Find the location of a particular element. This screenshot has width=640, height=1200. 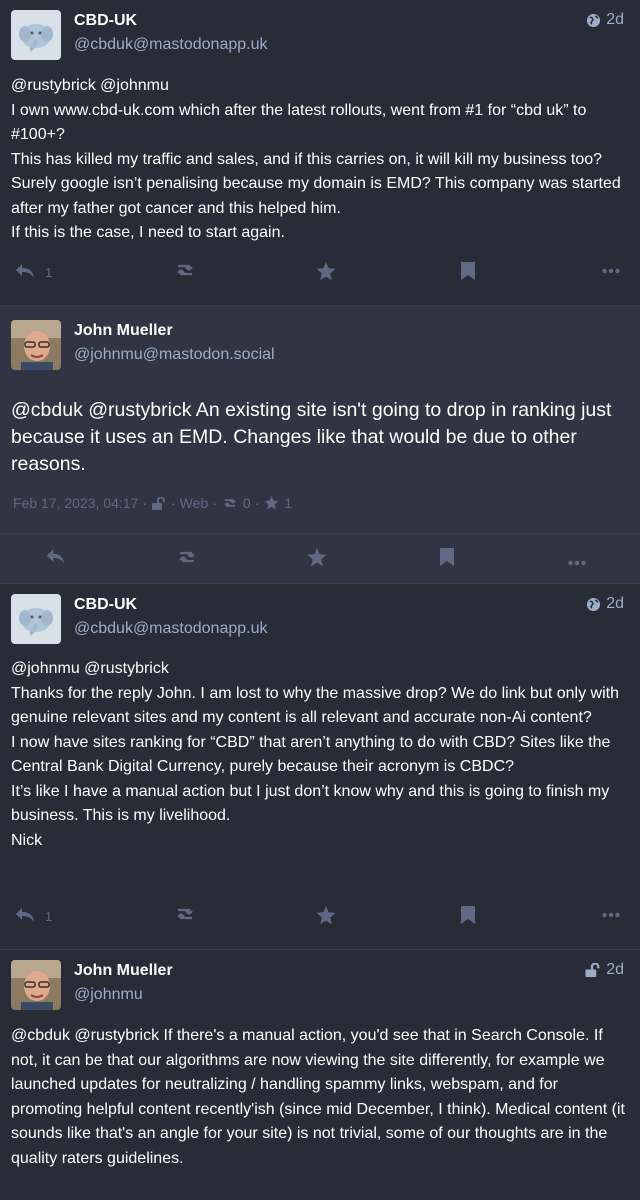

content-paragraph: @johnmu @rustybrick is located at coordinates (90, 668).